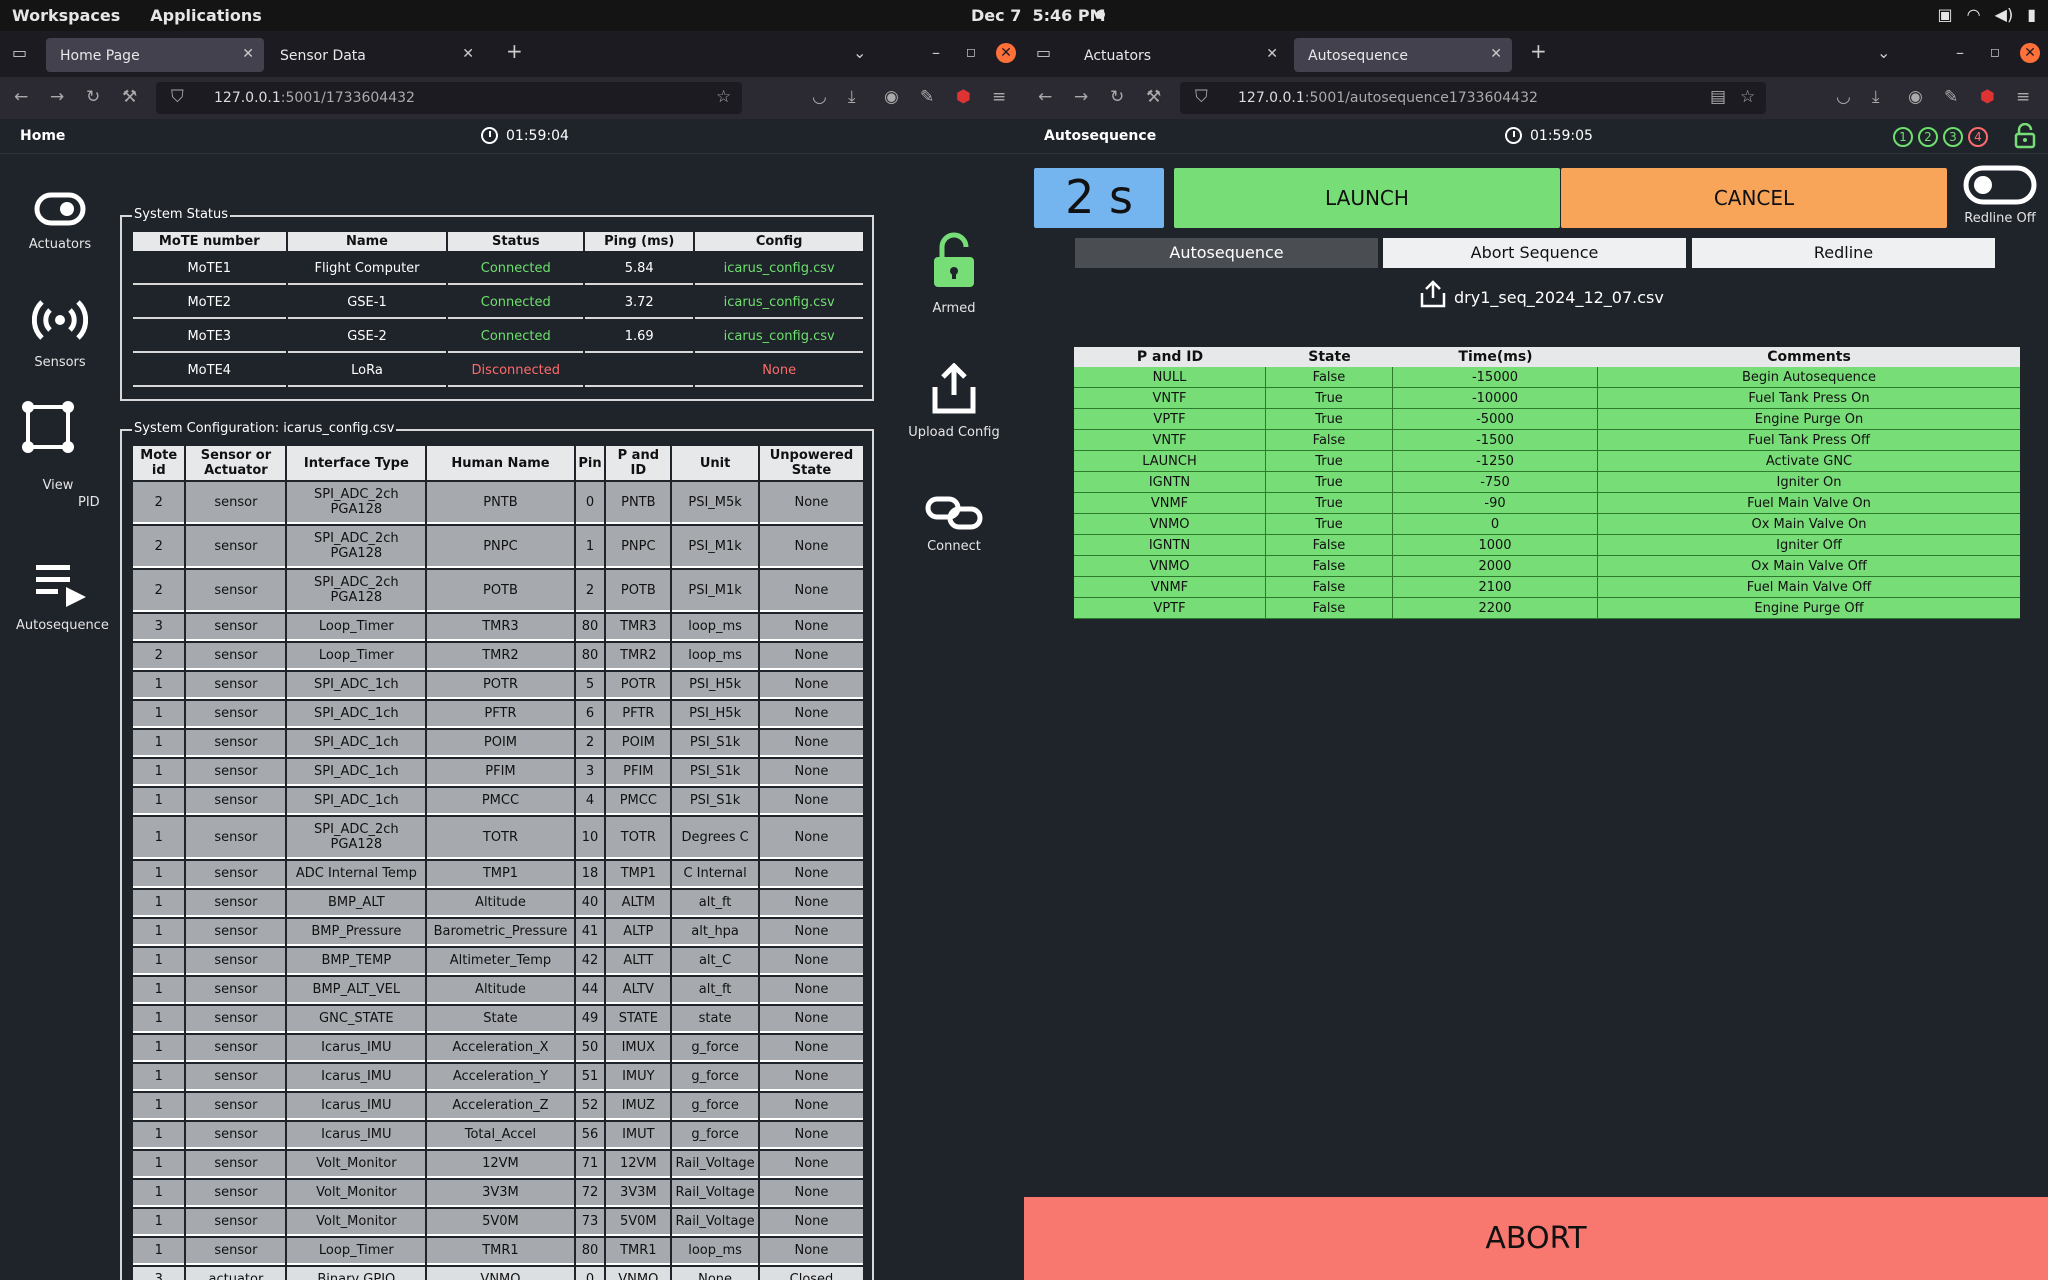 This screenshot has width=2048, height=1280. I want to click on sidebar-item-pid-view: PID View, so click(60, 455).